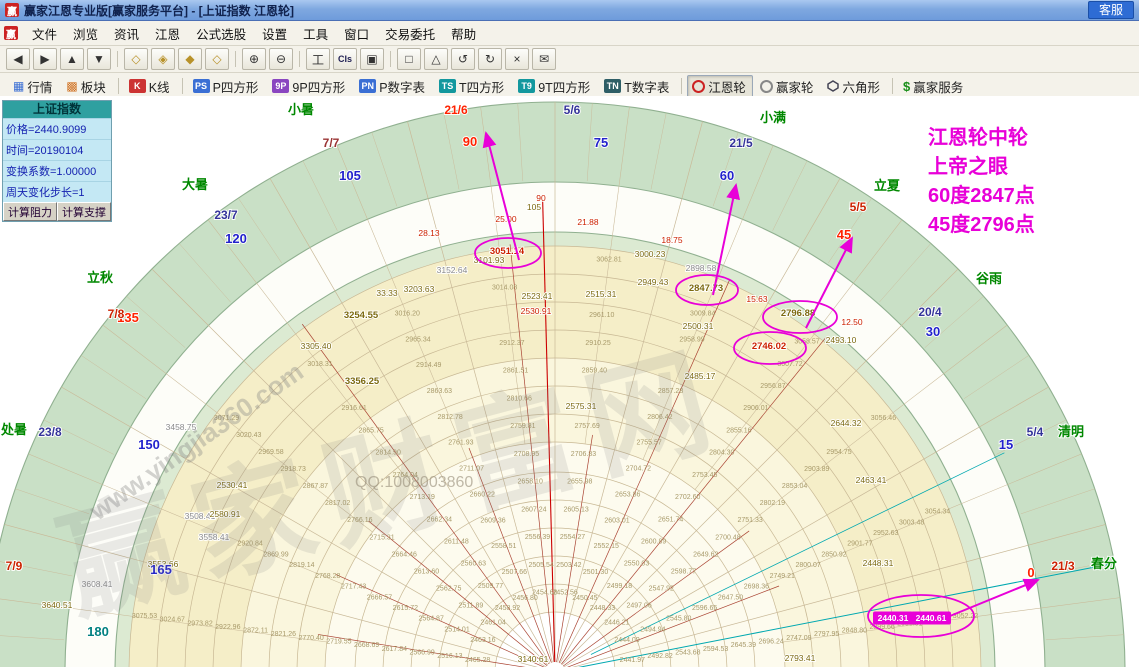  Describe the element at coordinates (541, 565) in the screenshot. I see `wheel-cell-value: 2505.54` at that location.